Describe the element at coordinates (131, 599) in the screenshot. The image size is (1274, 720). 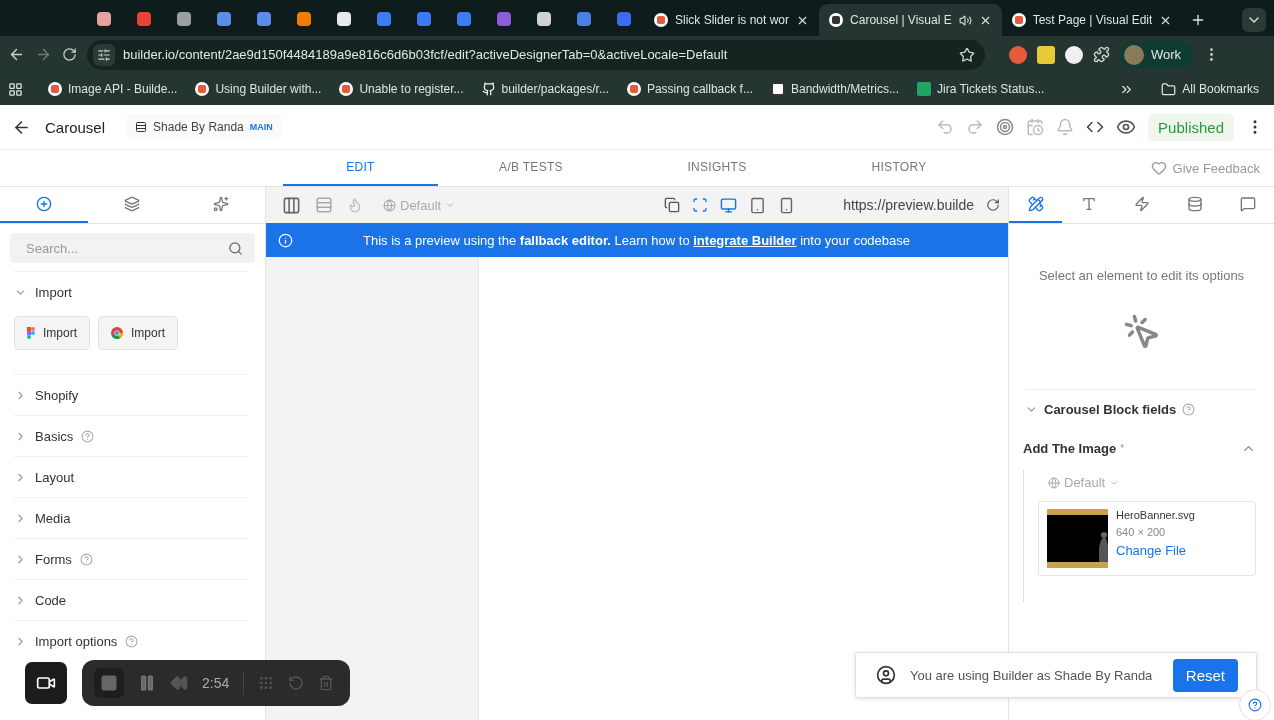
I see `section-header: Code` at that location.